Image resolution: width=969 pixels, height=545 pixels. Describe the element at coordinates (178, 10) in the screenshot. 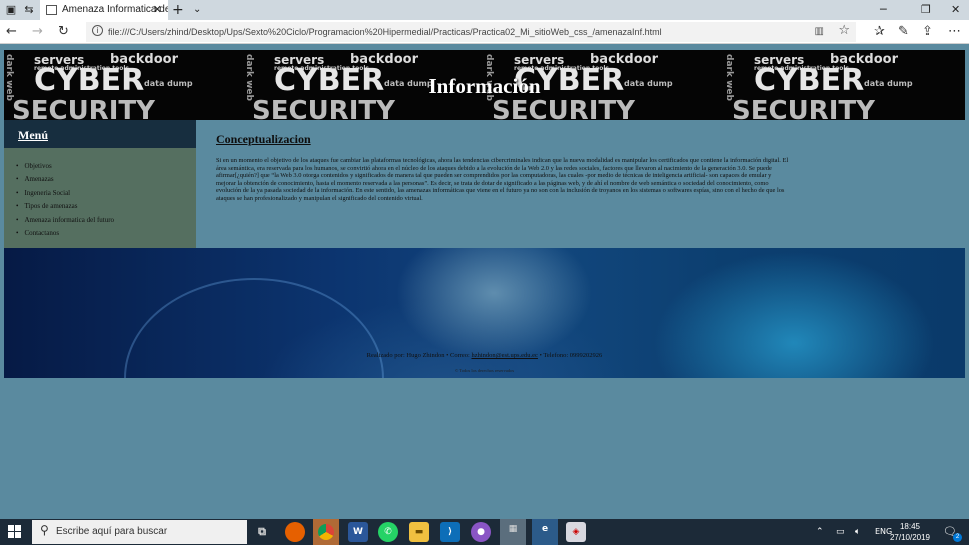

I see `new-tab-button: +` at that location.